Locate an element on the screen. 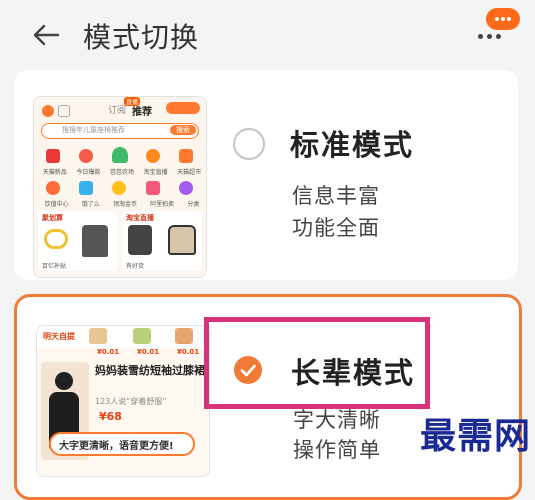  page-title: 模式切换 is located at coordinates (141, 37).